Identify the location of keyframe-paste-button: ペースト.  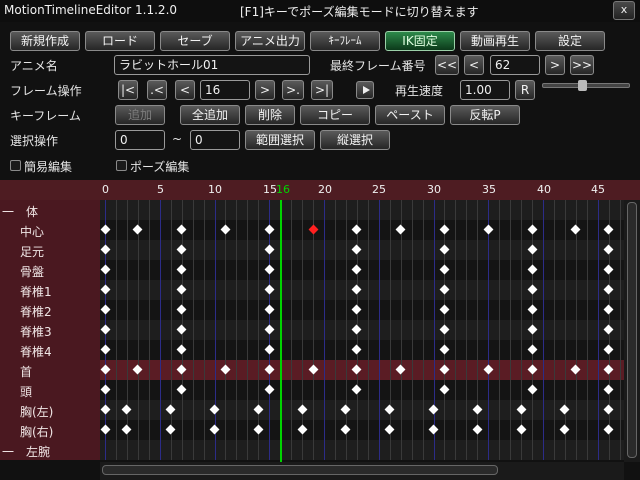
(410, 115).